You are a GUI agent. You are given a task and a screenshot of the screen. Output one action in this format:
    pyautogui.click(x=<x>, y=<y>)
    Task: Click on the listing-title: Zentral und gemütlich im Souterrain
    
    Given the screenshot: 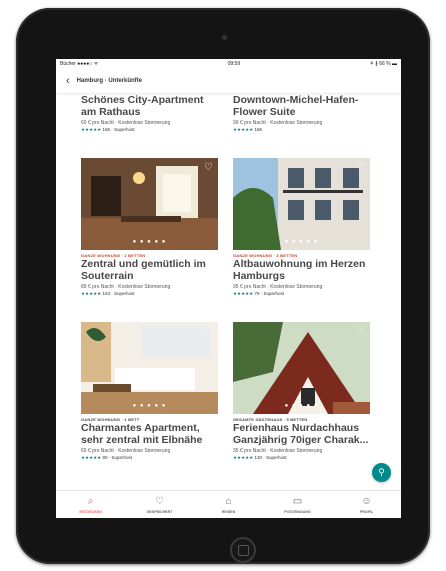 What is the action you would take?
    pyautogui.click(x=149, y=270)
    